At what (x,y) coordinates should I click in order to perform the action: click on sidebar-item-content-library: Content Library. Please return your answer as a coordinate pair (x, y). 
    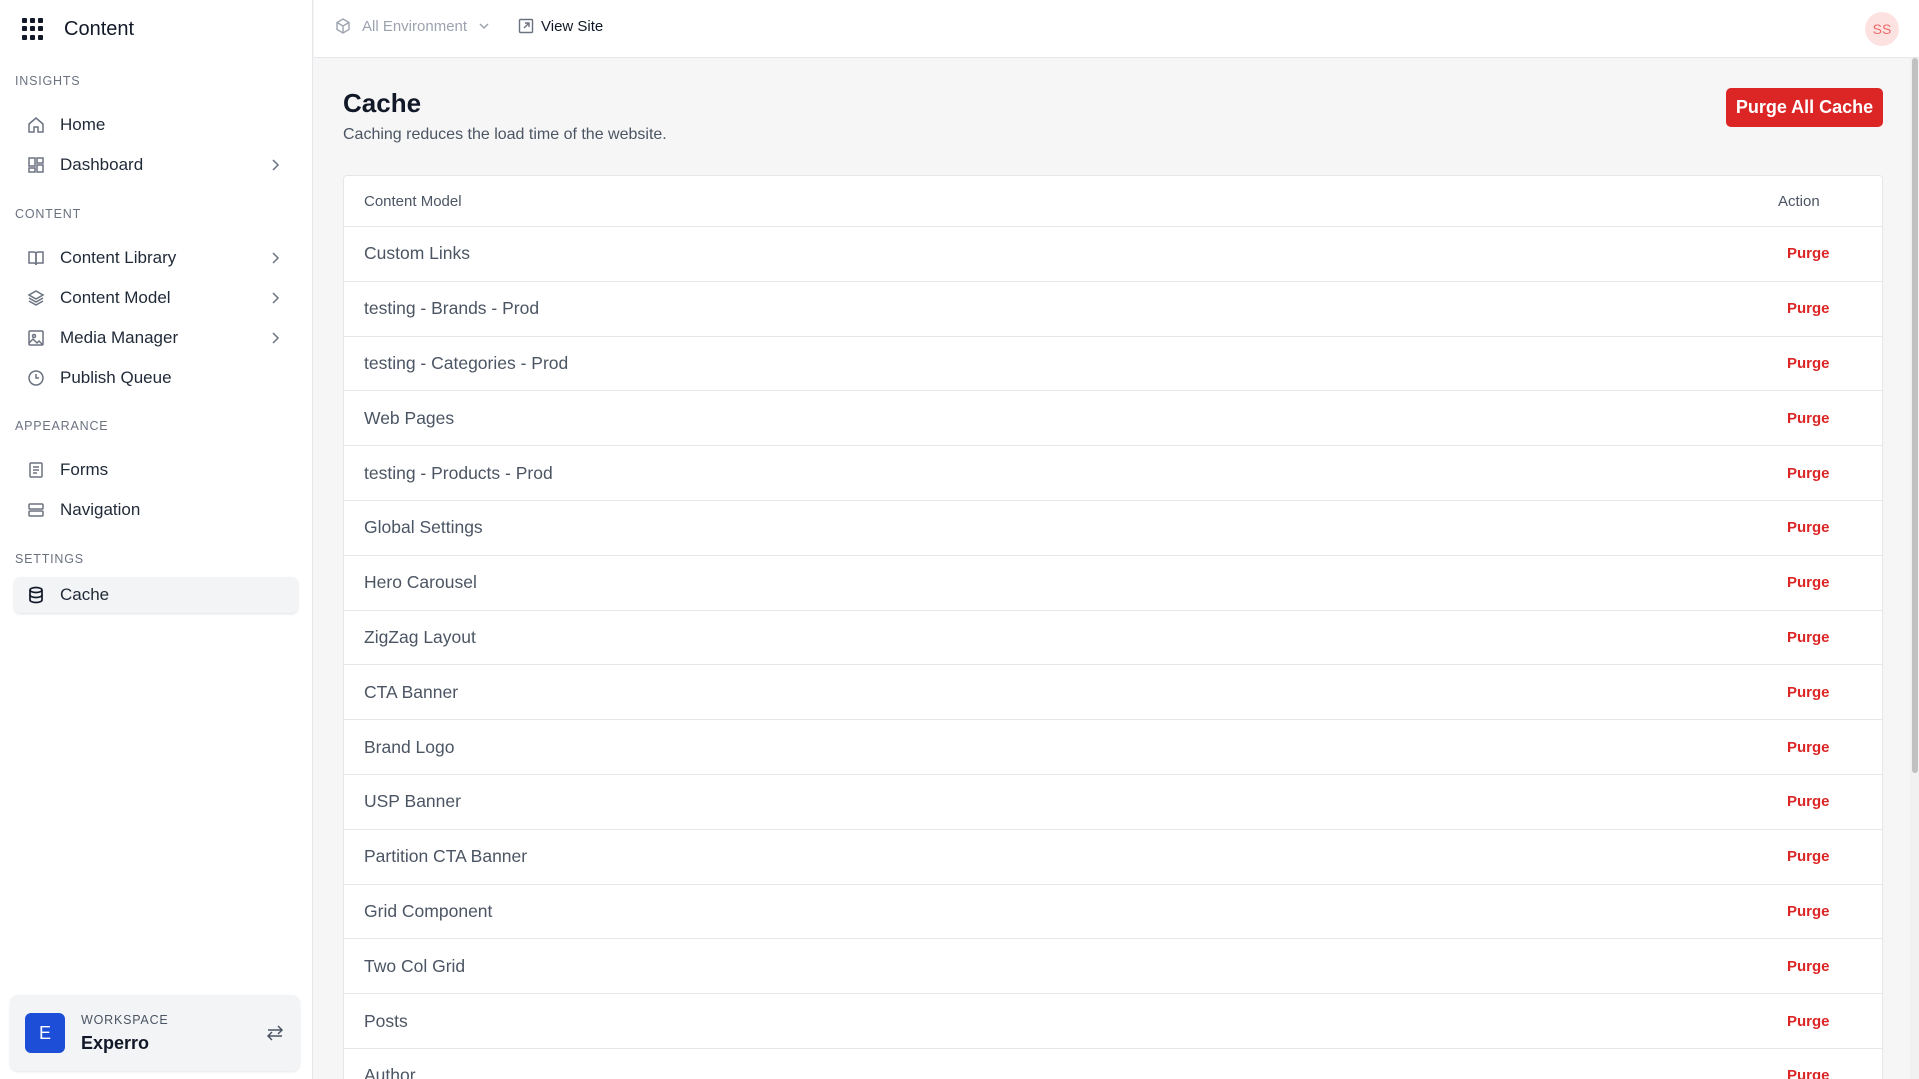
    Looking at the image, I should click on (156, 258).